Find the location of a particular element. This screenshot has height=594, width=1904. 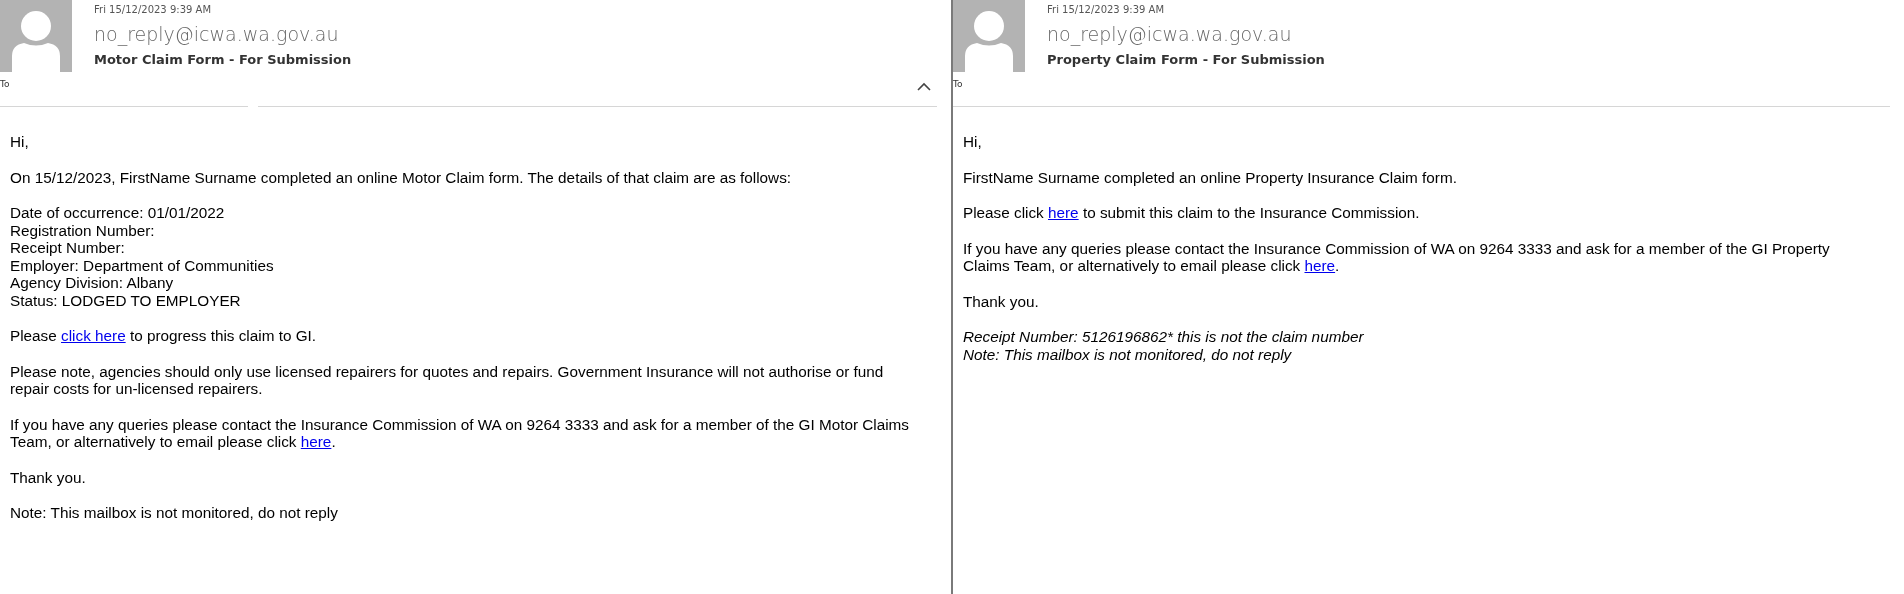

body-text: Status: LODGED TO EMPLOYER is located at coordinates (126, 300).